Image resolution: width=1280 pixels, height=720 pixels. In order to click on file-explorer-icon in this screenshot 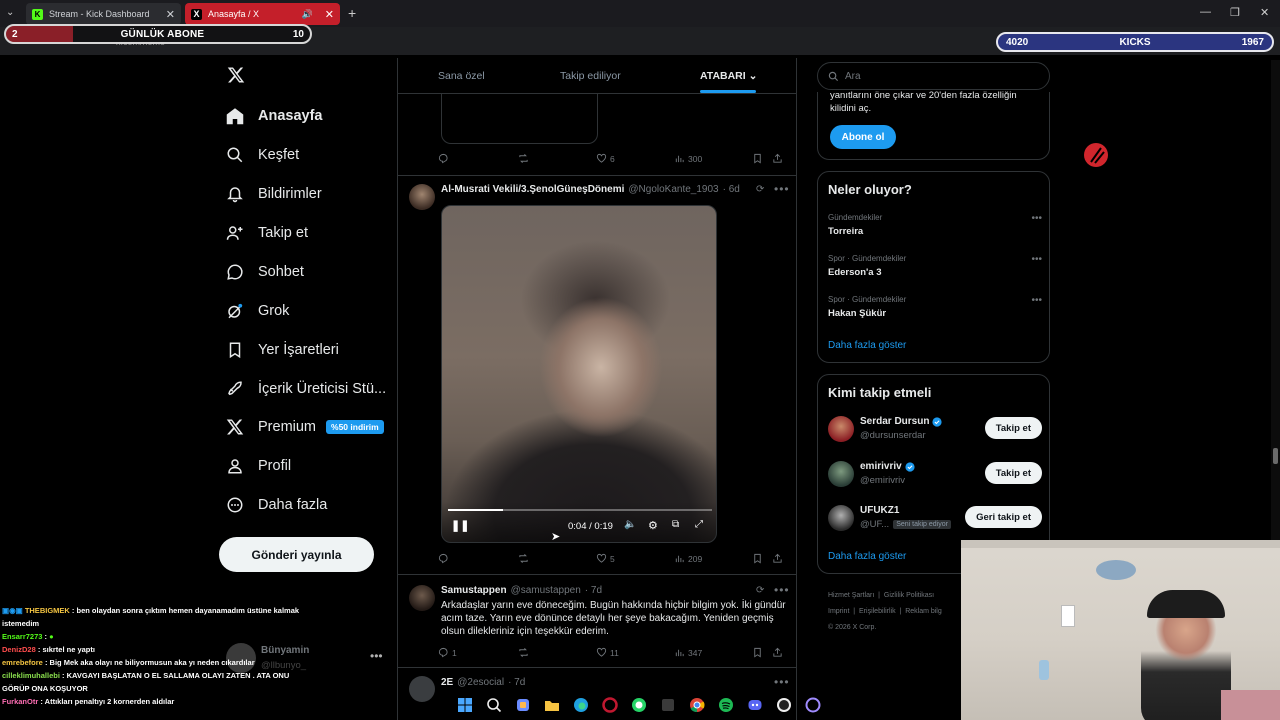, I will do `click(552, 705)`.